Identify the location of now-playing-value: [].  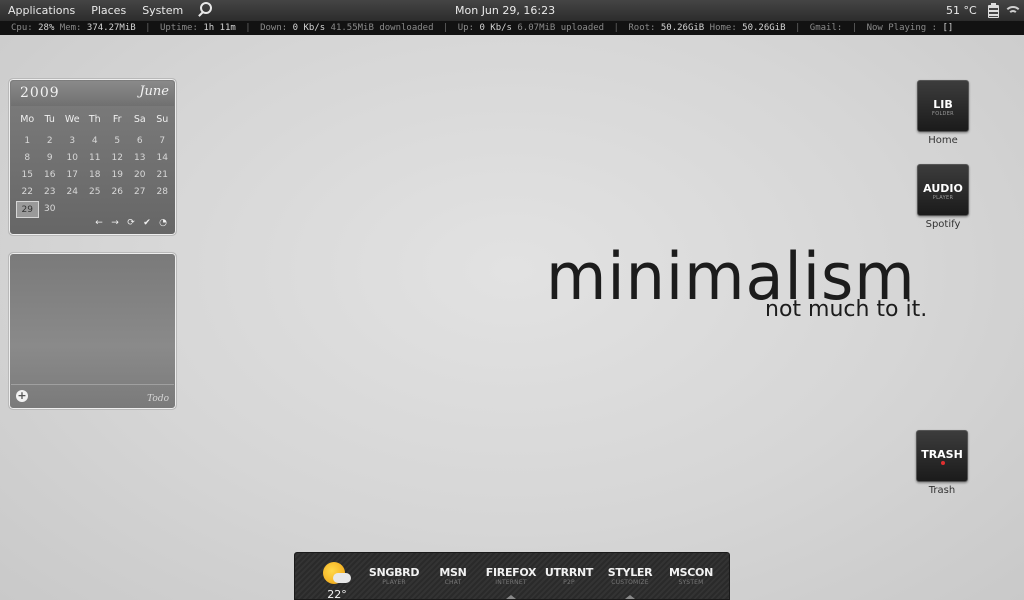
(948, 28).